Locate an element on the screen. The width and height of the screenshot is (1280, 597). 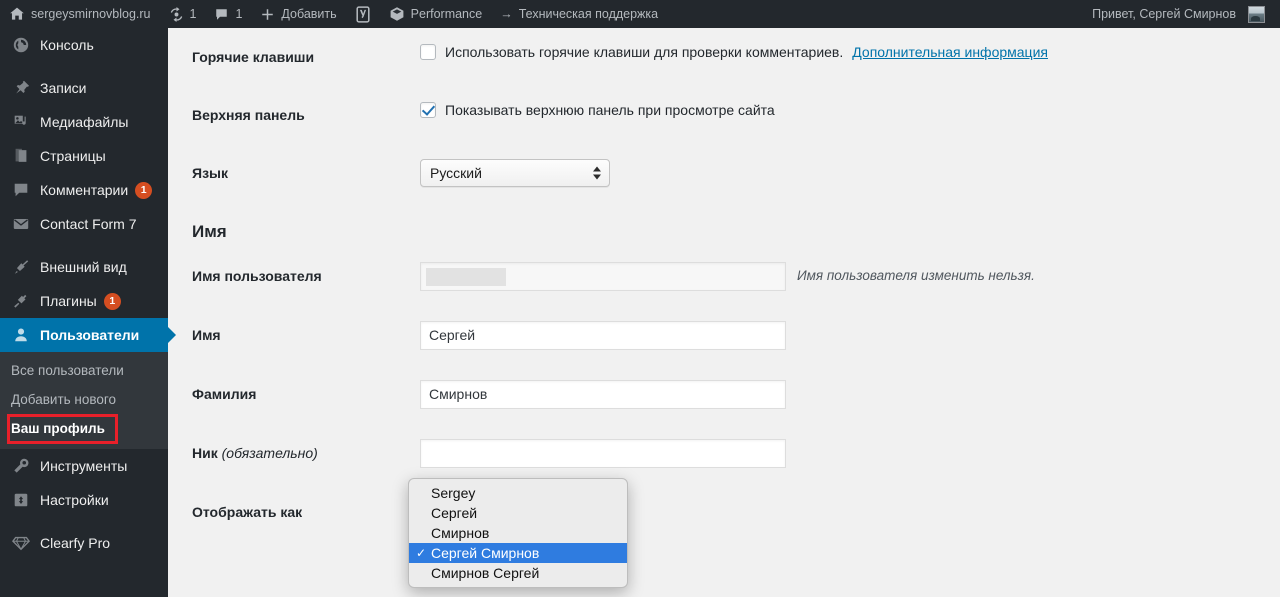
page-section-title: Имя is located at coordinates (209, 231).